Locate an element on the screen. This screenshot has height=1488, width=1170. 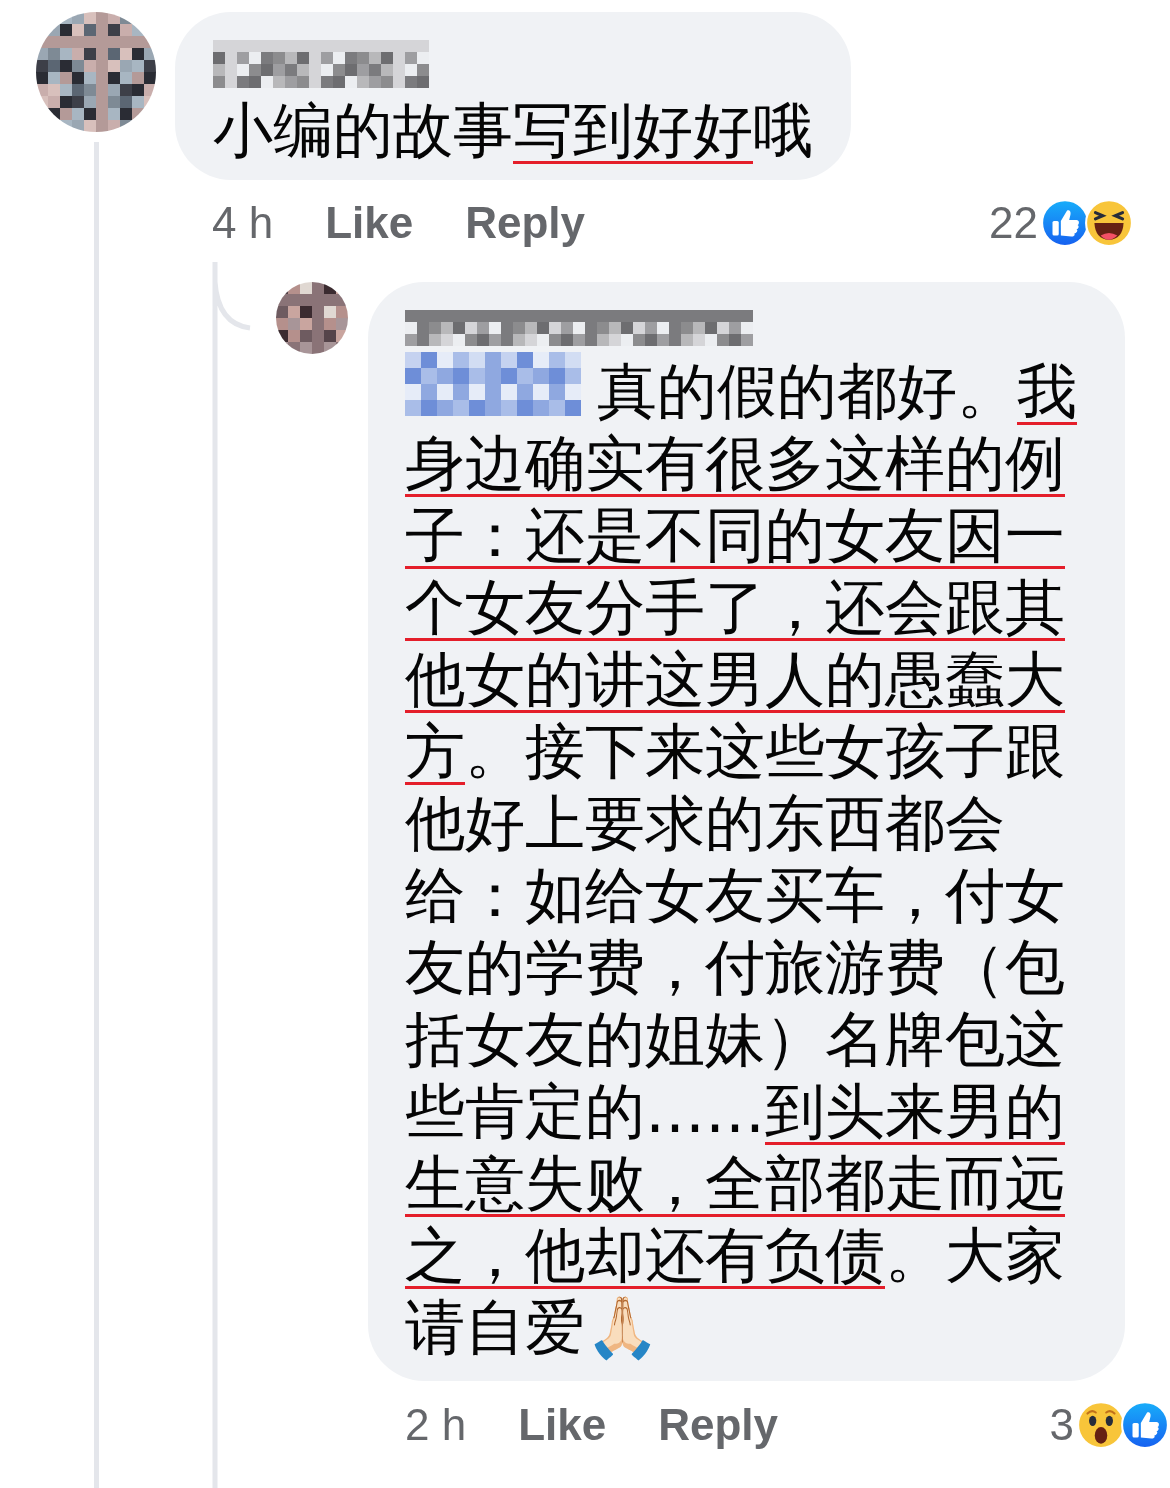
comment-text: 小编的故事写到好好哦 is located at coordinates (513, 130).